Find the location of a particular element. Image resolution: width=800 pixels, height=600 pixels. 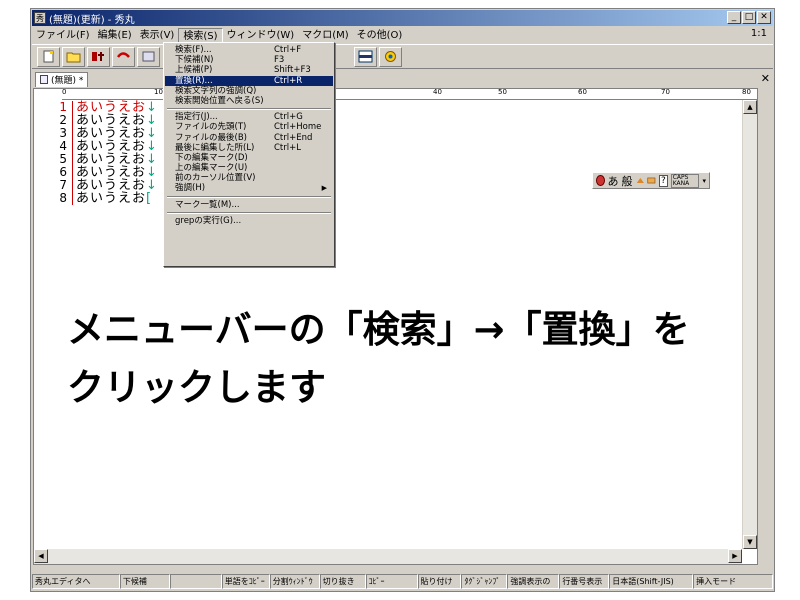

open-file-button is located at coordinates (73, 56).